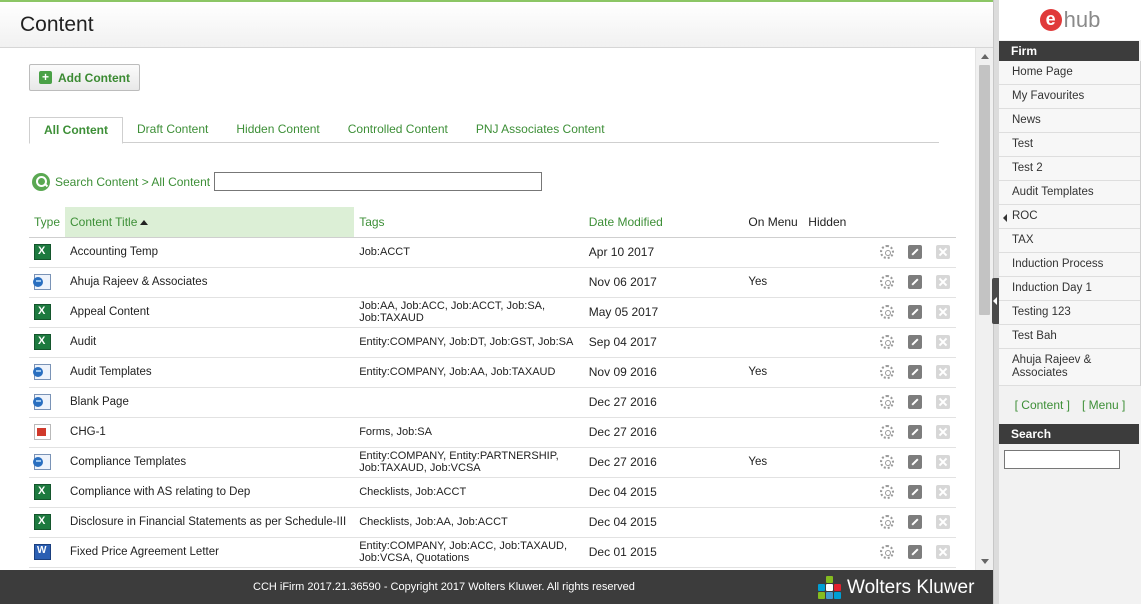  Describe the element at coordinates (88, 432) in the screenshot. I see `content-title-link: CHG-1` at that location.